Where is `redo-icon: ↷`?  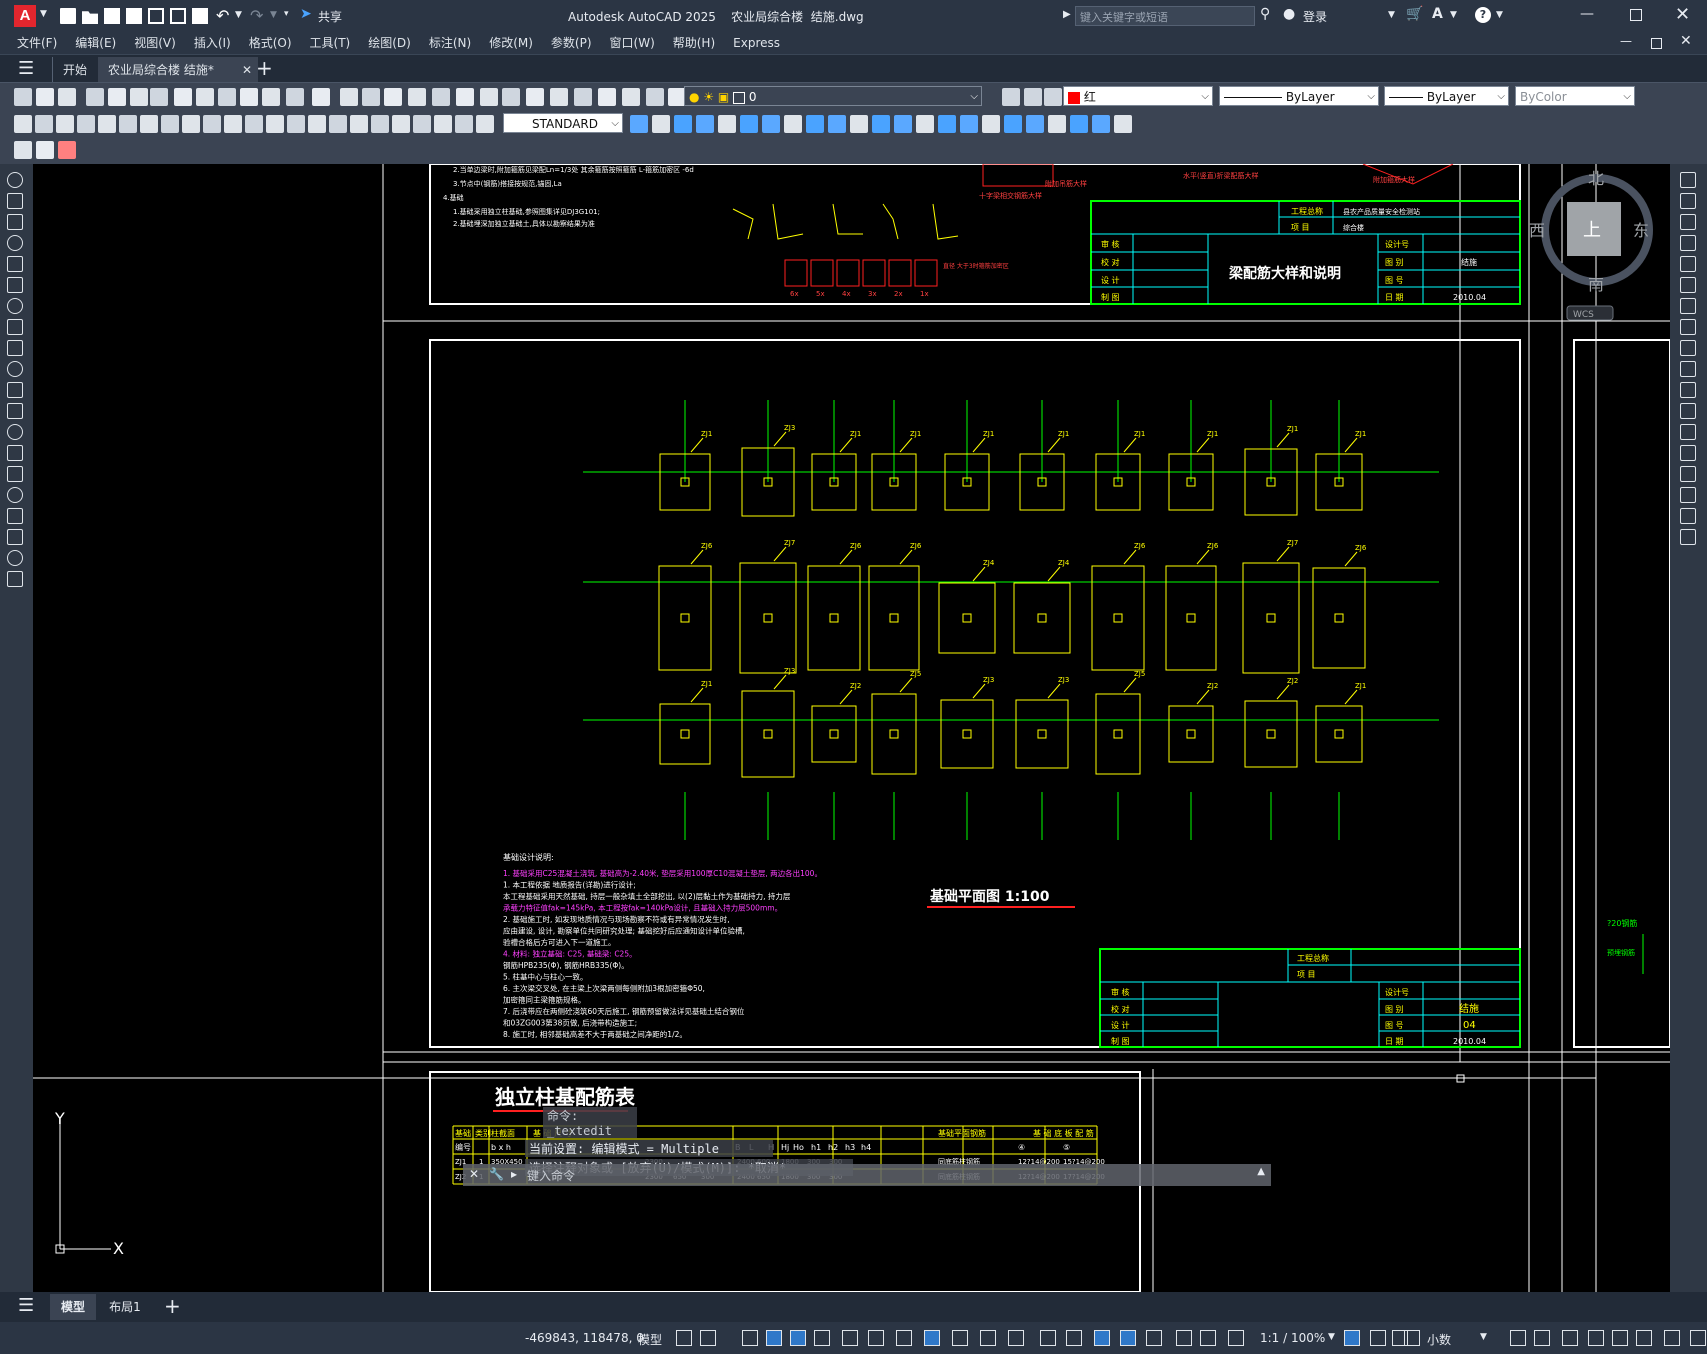
redo-icon: ↷ is located at coordinates (256, 15).